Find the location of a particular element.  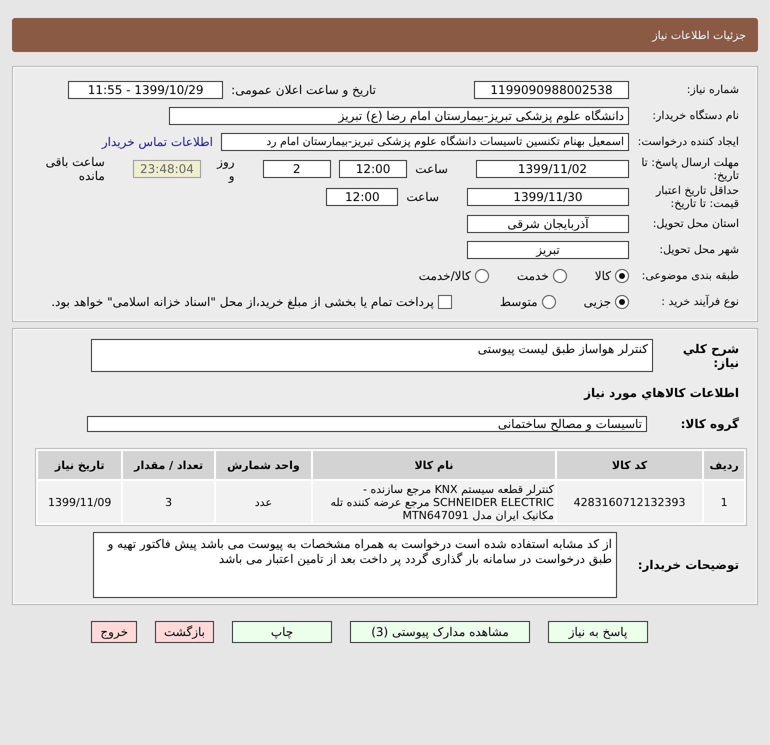

option-label: متوسط is located at coordinates (519, 301).